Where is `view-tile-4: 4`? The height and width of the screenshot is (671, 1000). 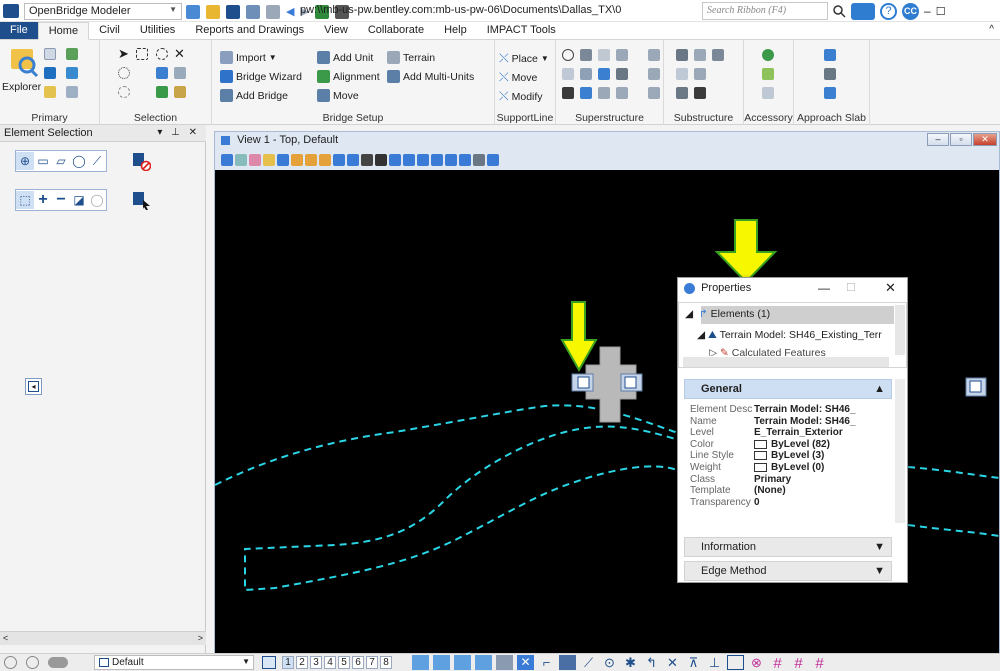
view-tile-4: 4 is located at coordinates (330, 662).